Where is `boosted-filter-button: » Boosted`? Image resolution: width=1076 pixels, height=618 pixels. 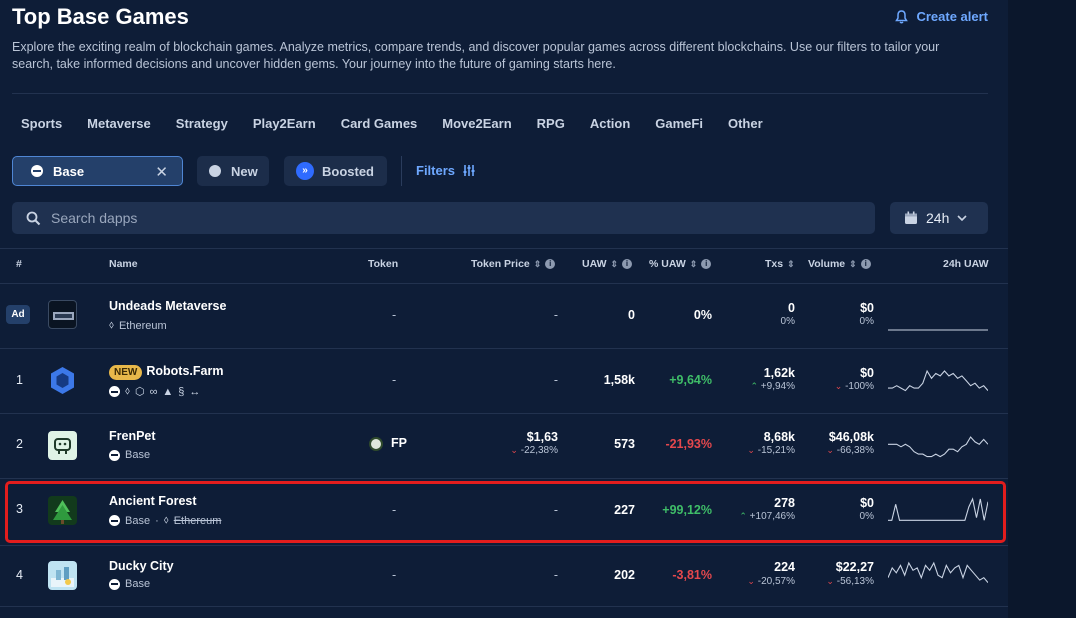 boosted-filter-button: » Boosted is located at coordinates (335, 171).